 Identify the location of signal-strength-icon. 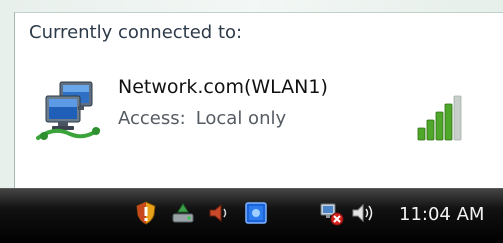
(439, 118).